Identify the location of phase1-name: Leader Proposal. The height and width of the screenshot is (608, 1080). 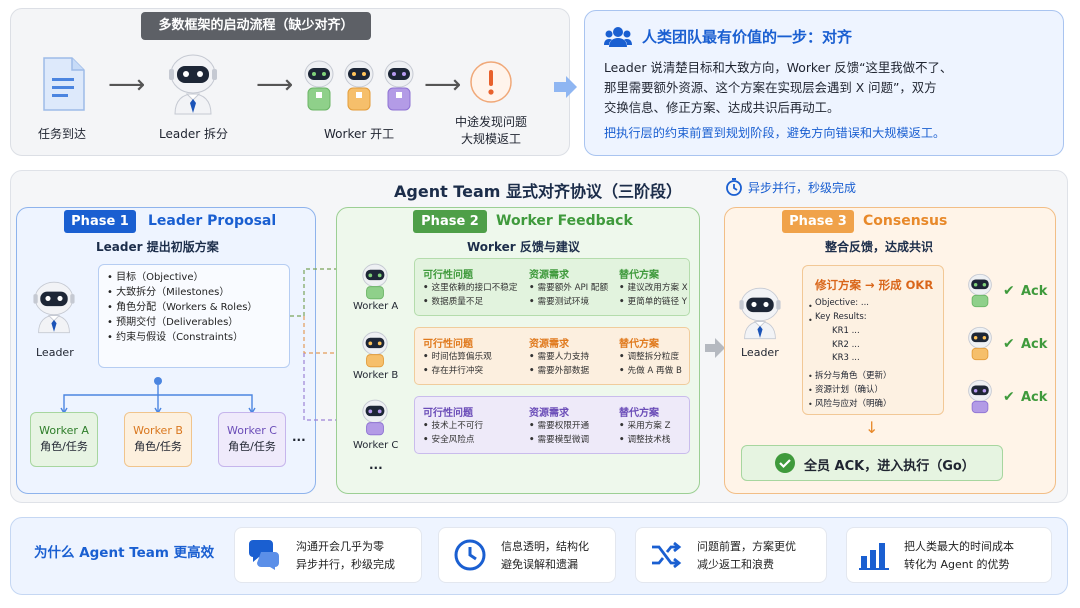
(212, 221).